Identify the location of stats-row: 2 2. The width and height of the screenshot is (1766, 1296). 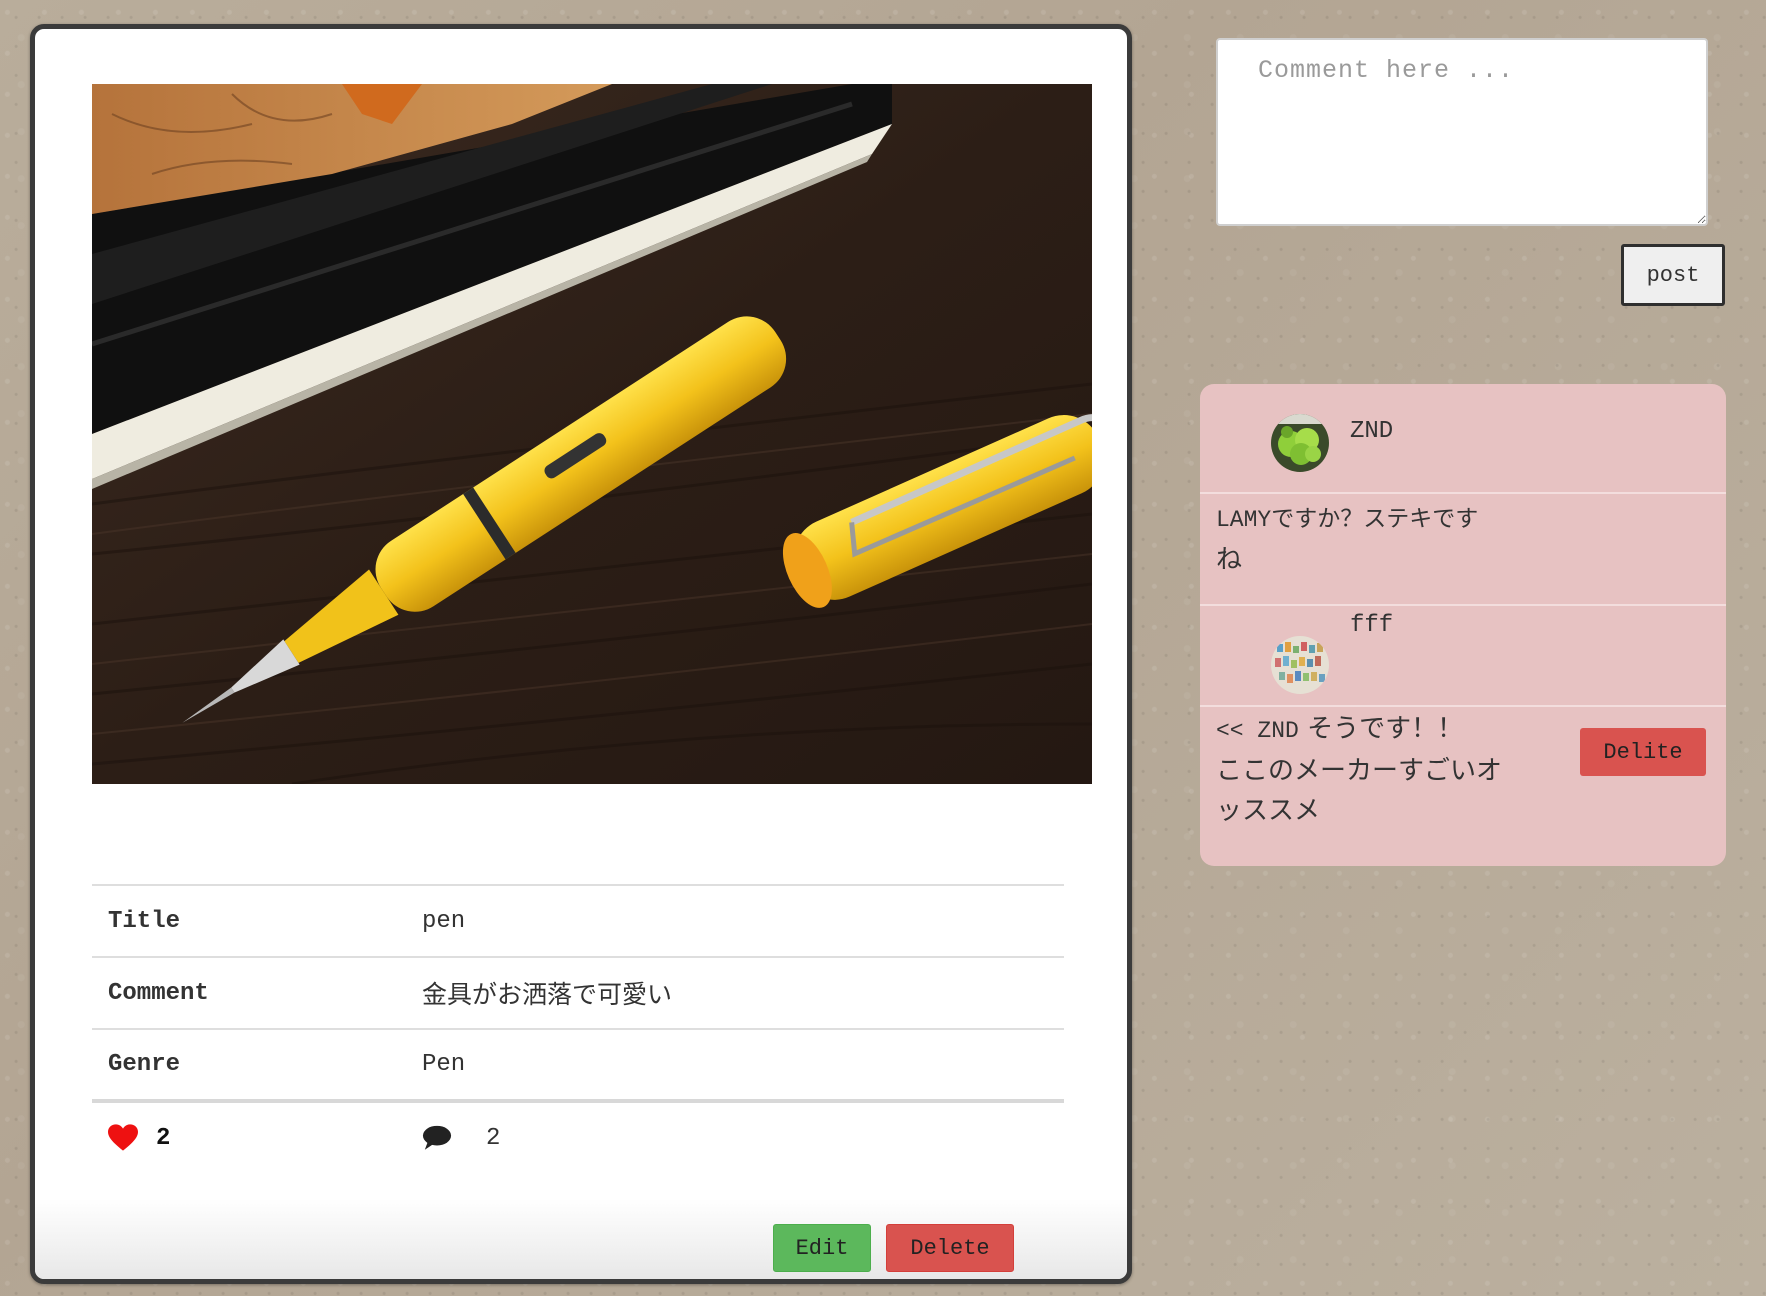
(578, 1136).